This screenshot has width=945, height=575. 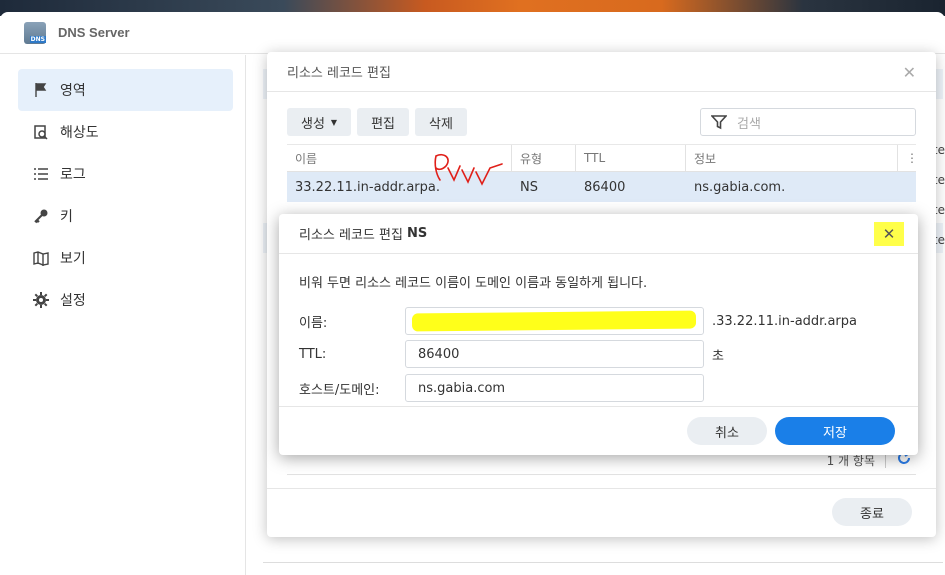 I want to click on sidebar-item-key: 키, so click(x=125, y=216).